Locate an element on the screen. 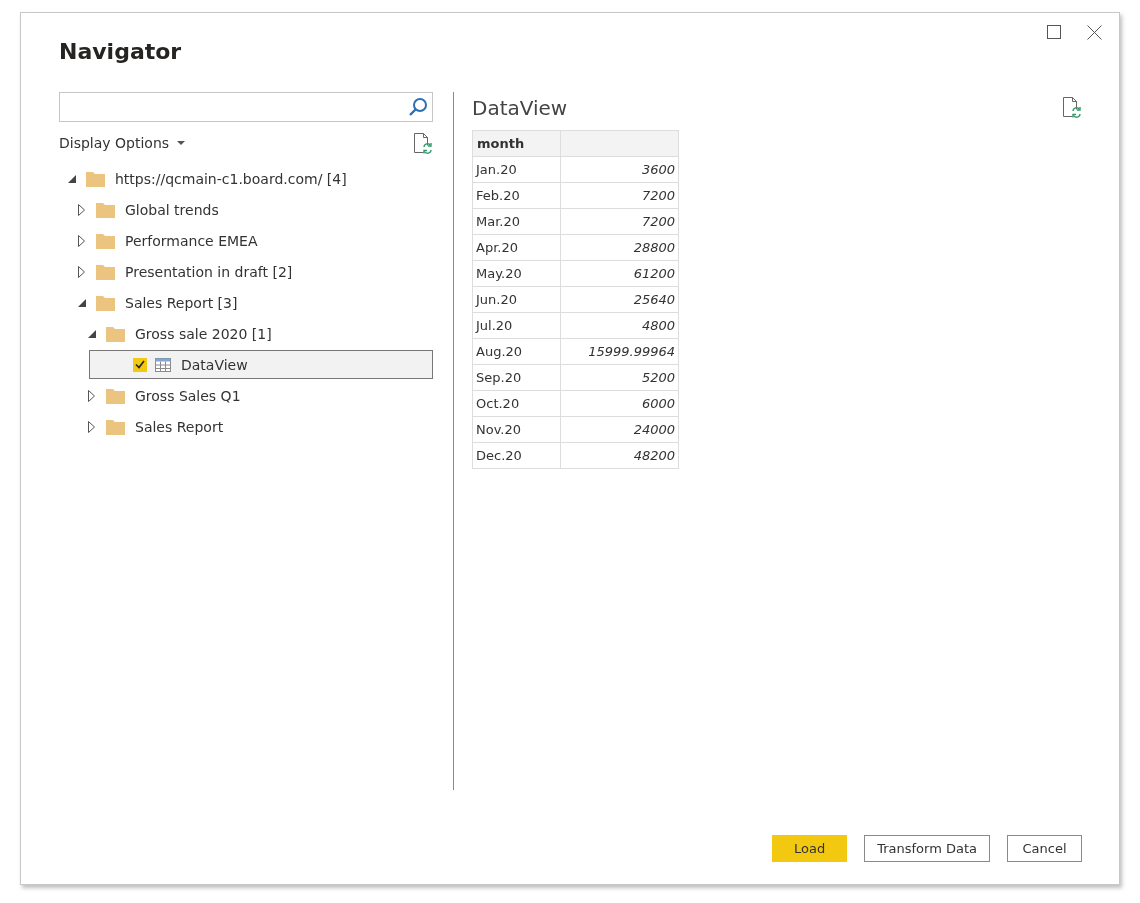 Image resolution: width=1140 pixels, height=903 pixels. folder-item: Sales Report is located at coordinates (246, 426).